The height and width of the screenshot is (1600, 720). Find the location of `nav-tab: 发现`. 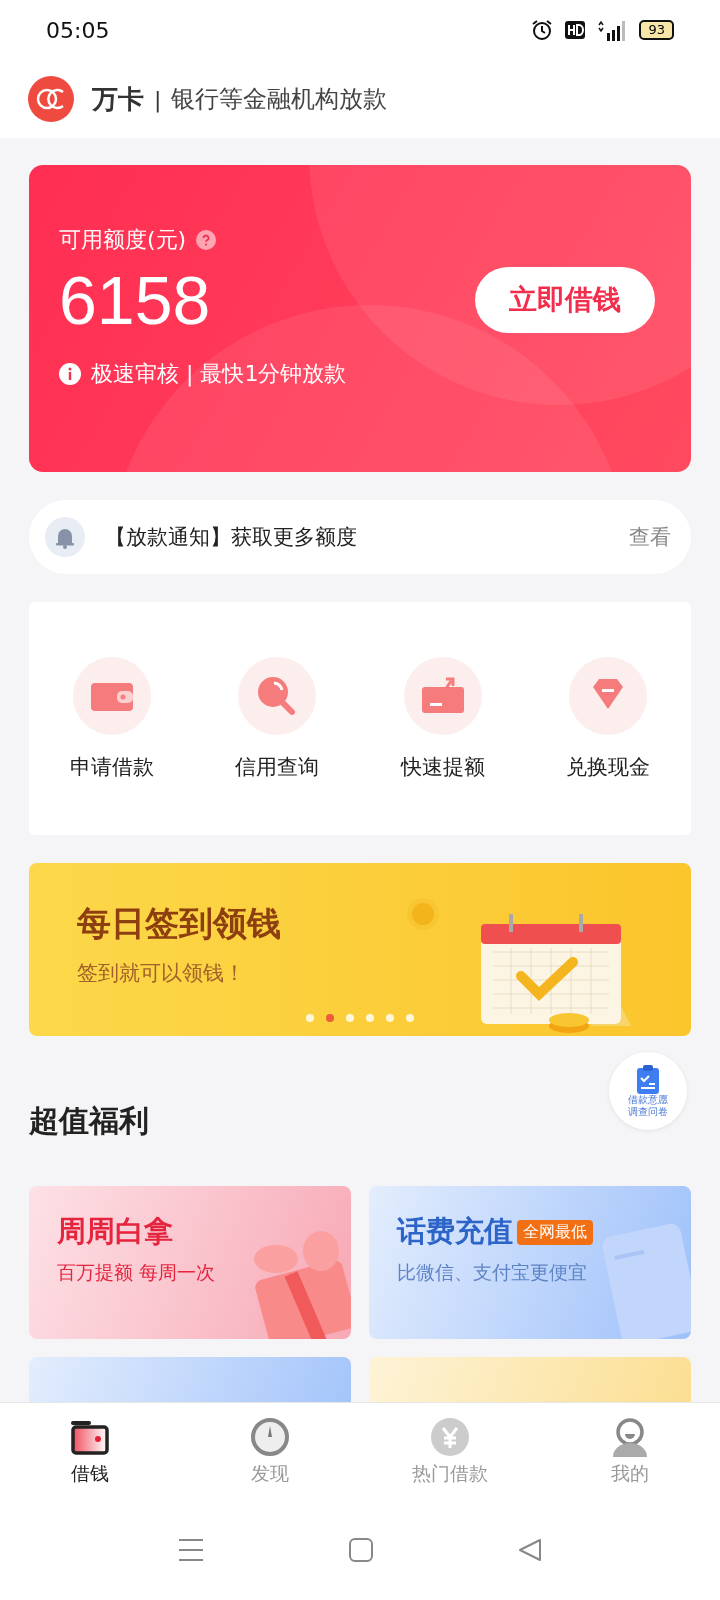

nav-tab: 发现 is located at coordinates (270, 1451).